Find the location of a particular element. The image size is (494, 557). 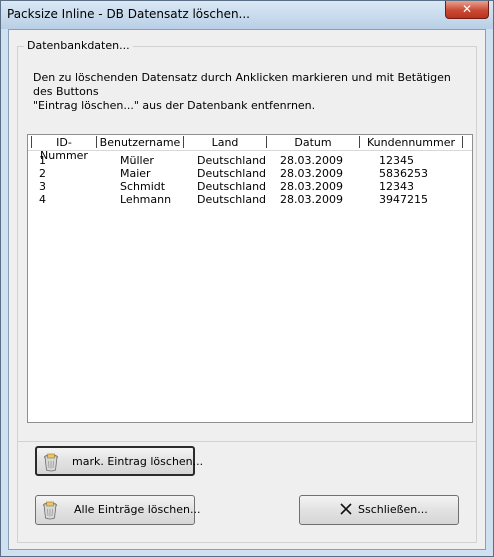

table-row: 4 Lehmann Deutschland 28.03.2009 3947215 is located at coordinates (250, 199).